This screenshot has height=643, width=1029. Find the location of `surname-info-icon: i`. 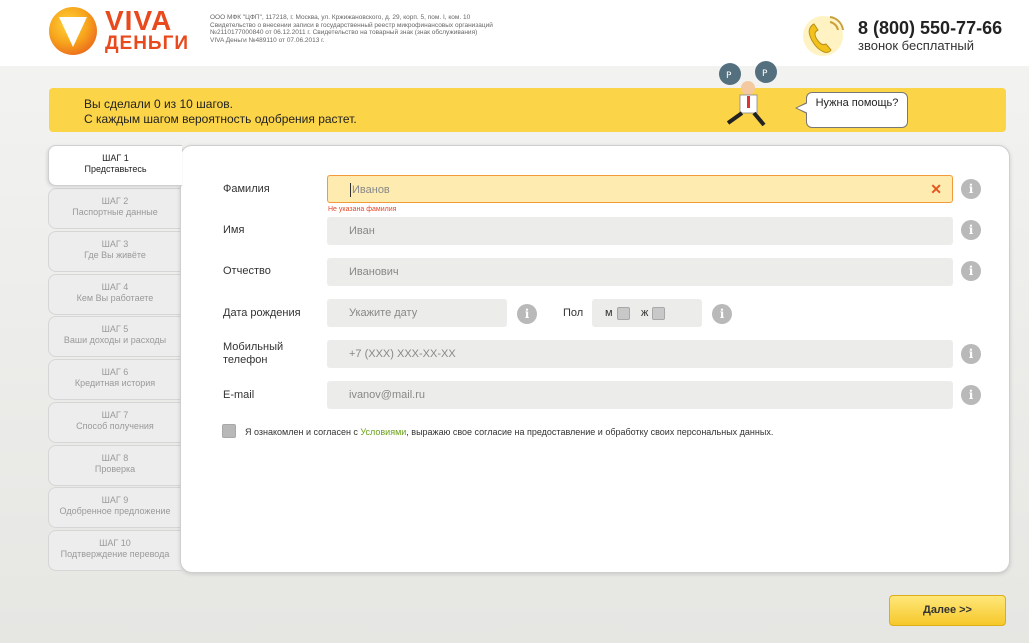

surname-info-icon: i is located at coordinates (971, 189).